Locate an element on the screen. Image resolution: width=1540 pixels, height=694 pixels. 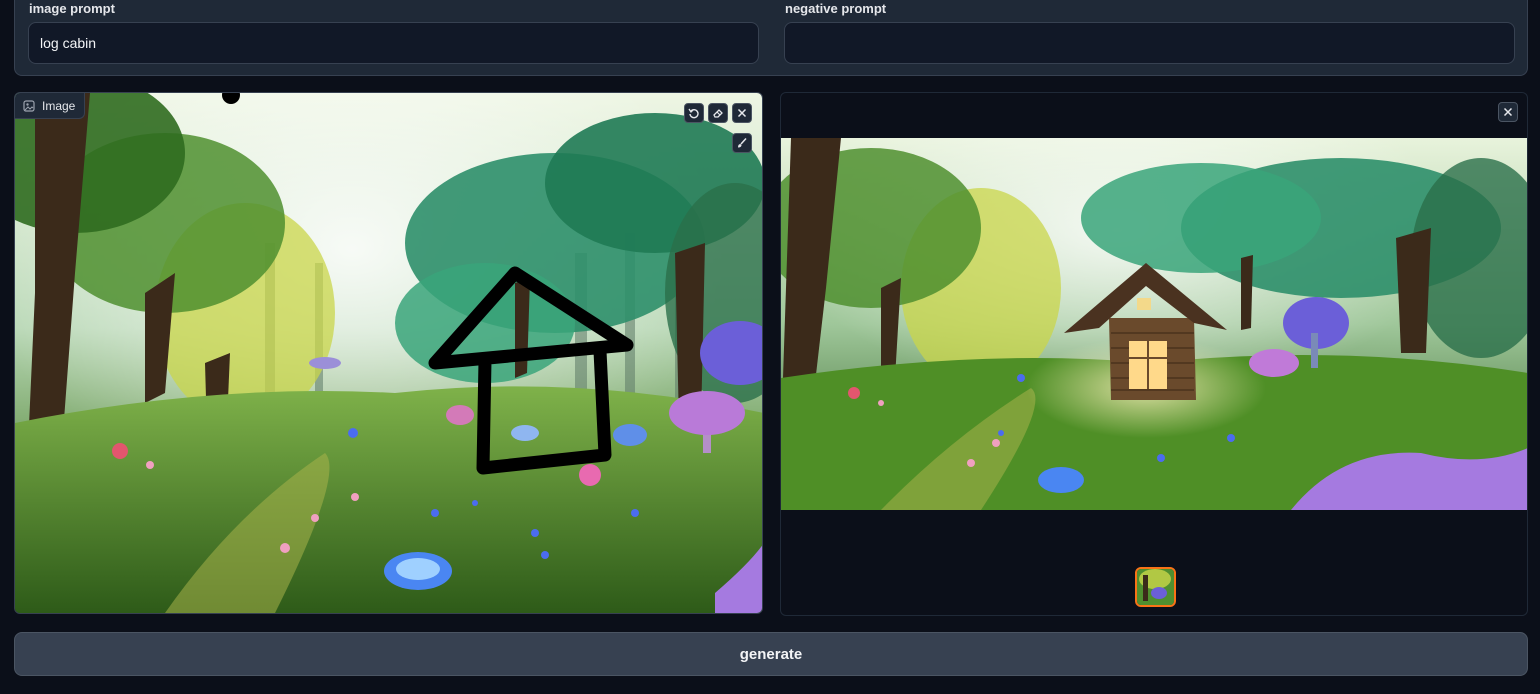
image-label-badge: Image is located at coordinates (50, 106).